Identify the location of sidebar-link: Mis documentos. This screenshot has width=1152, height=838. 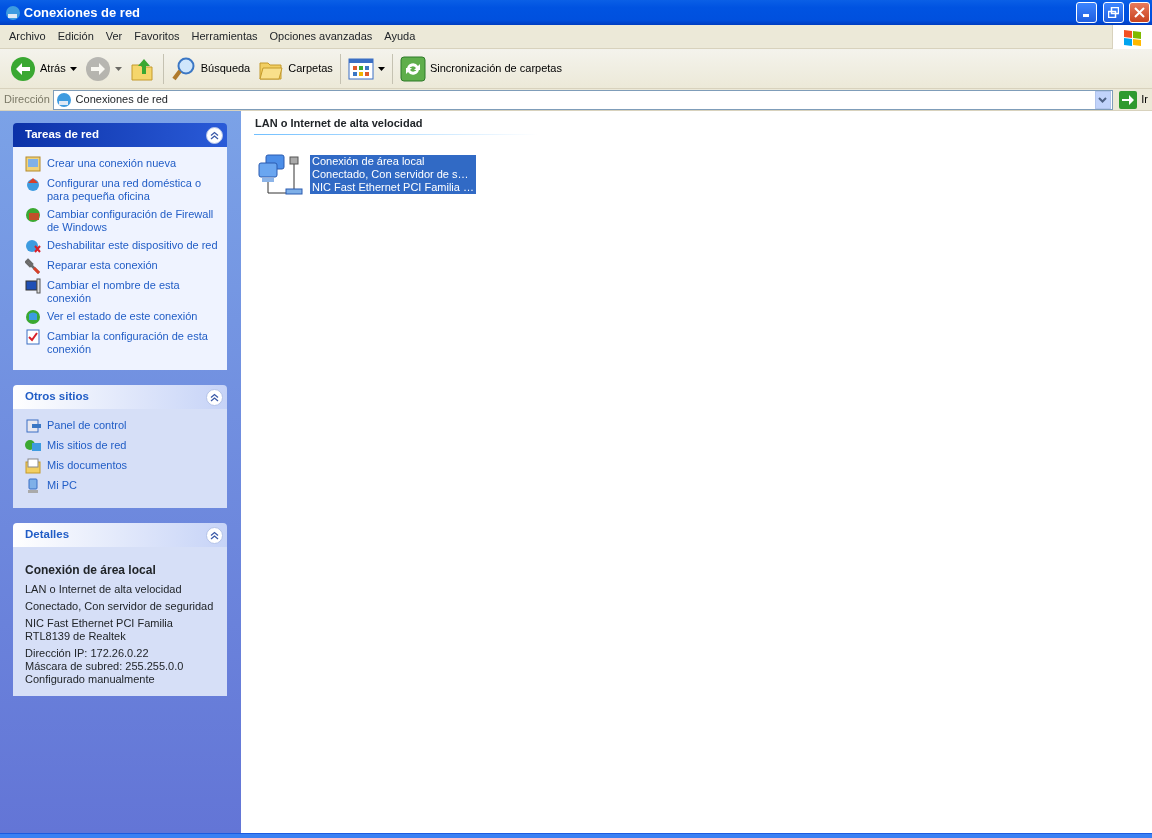
(87, 466).